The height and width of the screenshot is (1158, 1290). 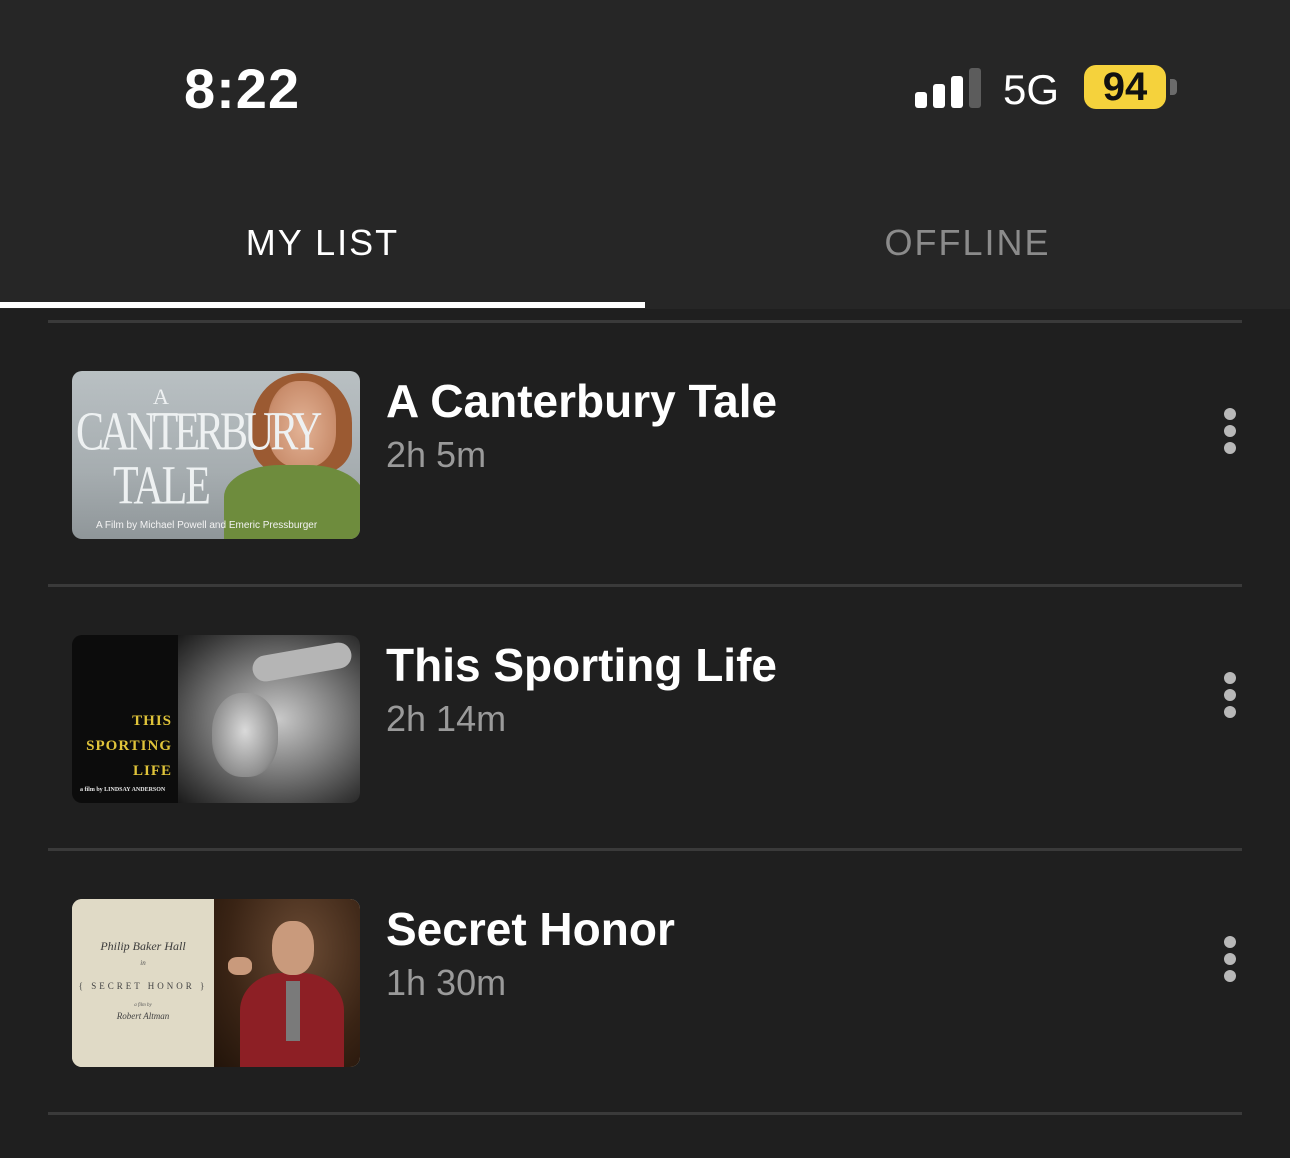 I want to click on poster-title-art: THIS SPORTING LIFE, so click(x=129, y=746).